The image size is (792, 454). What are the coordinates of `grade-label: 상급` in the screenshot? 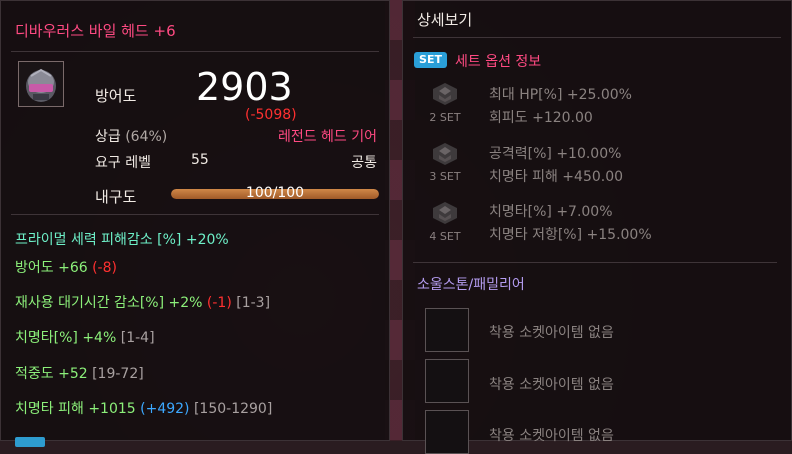 It's located at (108, 137).